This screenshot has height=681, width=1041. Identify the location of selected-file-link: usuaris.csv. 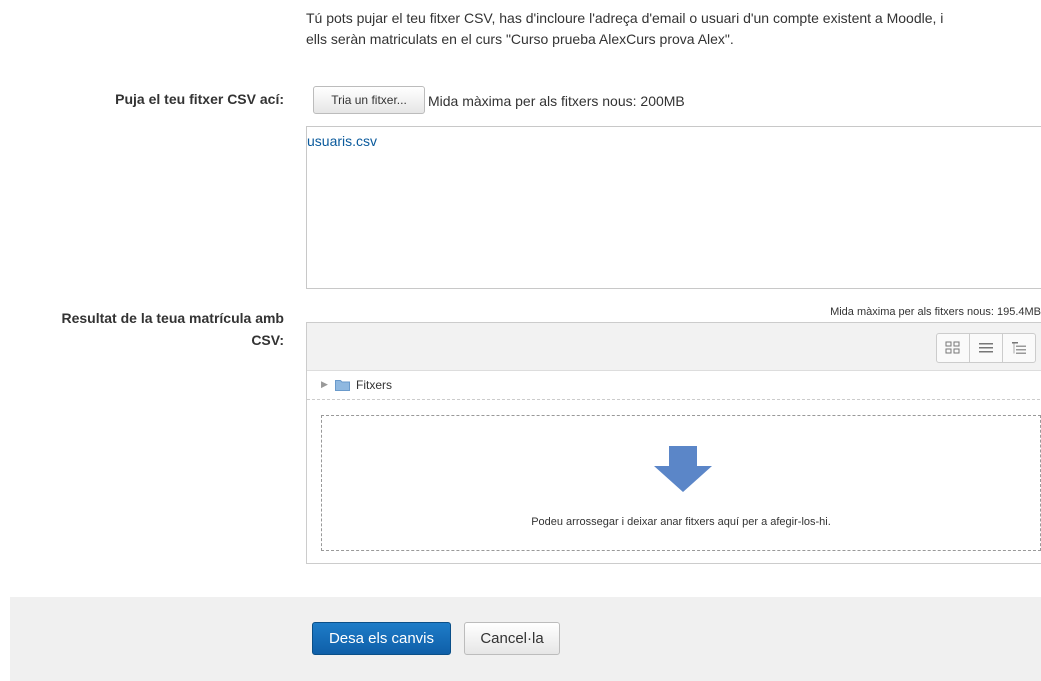
(342, 141).